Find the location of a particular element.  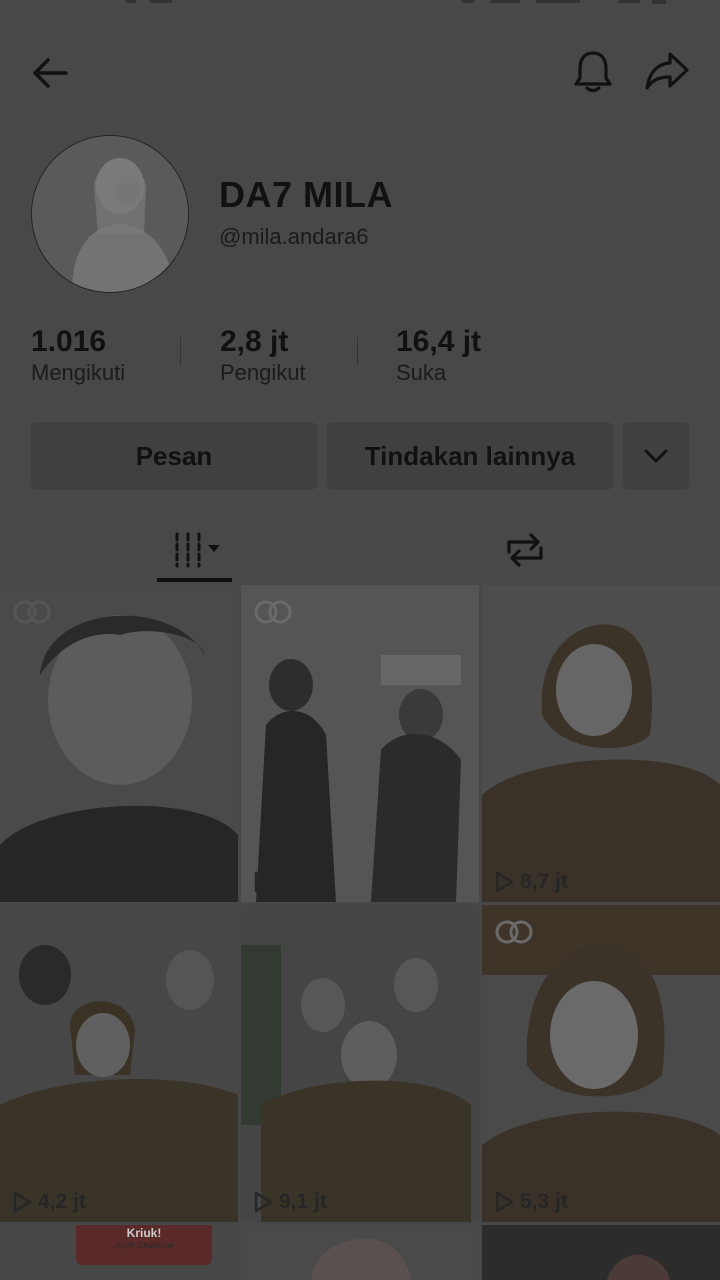

bell-icon is located at coordinates (593, 72).